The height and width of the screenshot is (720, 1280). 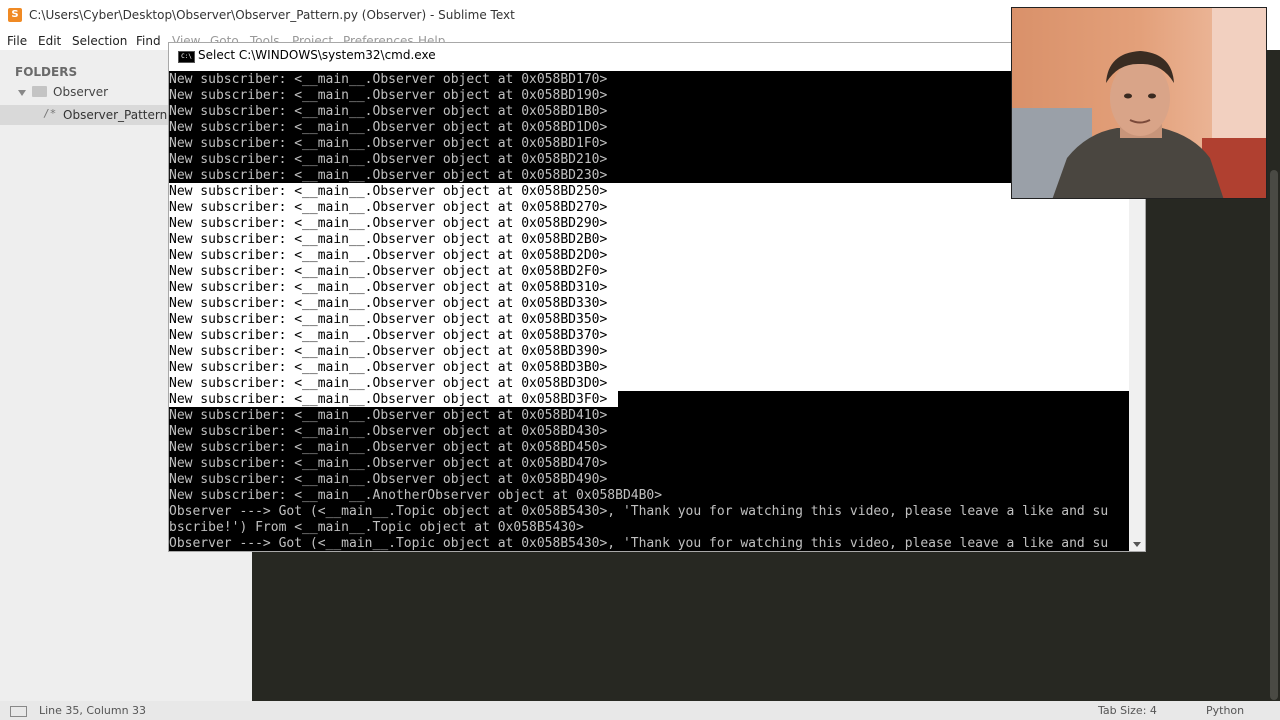 I want to click on menu-selection: Selection, so click(x=99, y=41).